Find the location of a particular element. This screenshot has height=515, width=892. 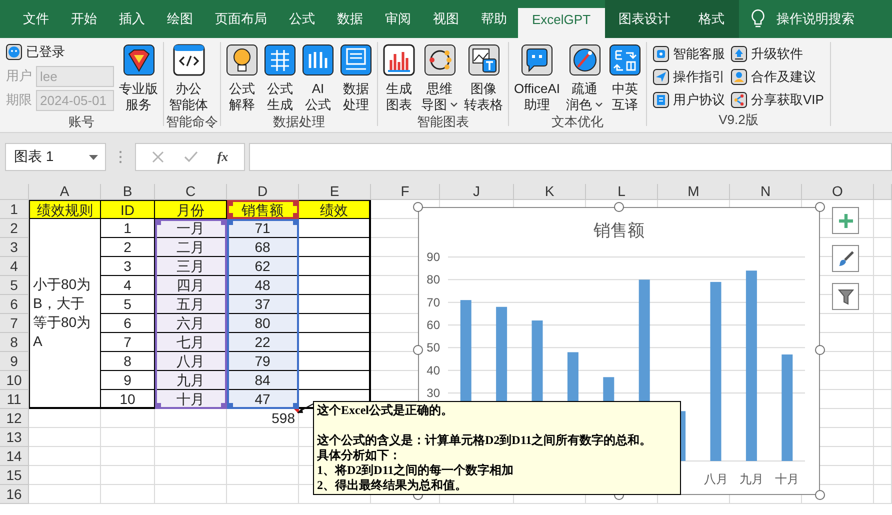

menu-tab: 插入 is located at coordinates (132, 23).